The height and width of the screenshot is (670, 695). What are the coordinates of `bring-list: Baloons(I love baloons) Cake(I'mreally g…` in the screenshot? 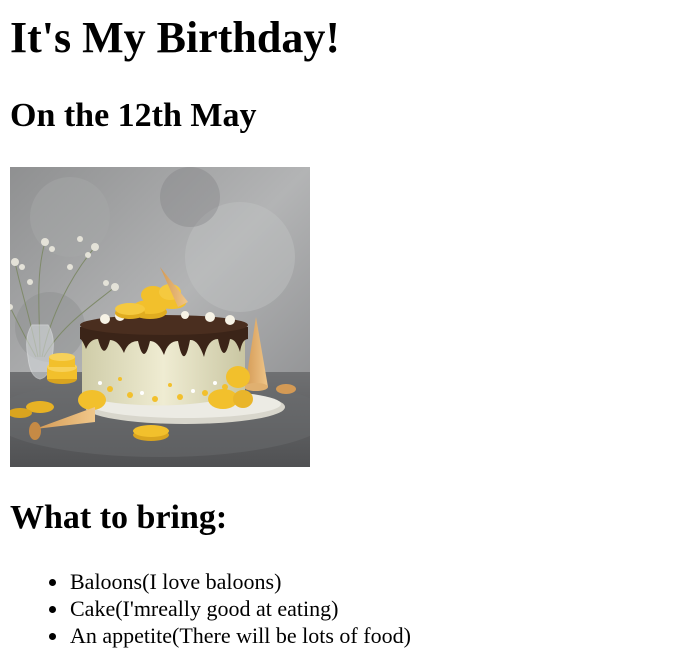 It's located at (210, 608).